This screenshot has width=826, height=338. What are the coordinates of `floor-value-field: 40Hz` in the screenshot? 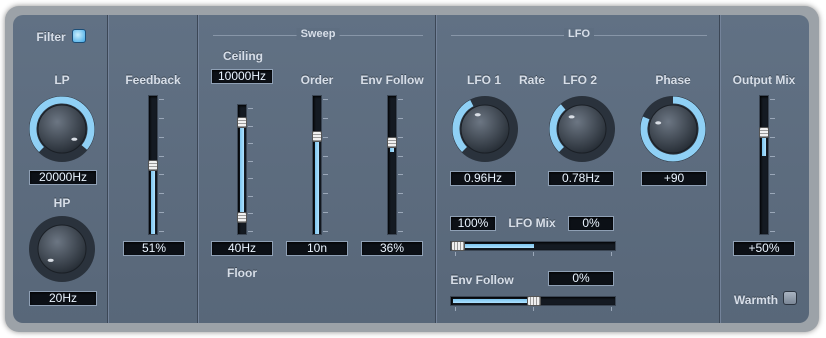 It's located at (242, 248).